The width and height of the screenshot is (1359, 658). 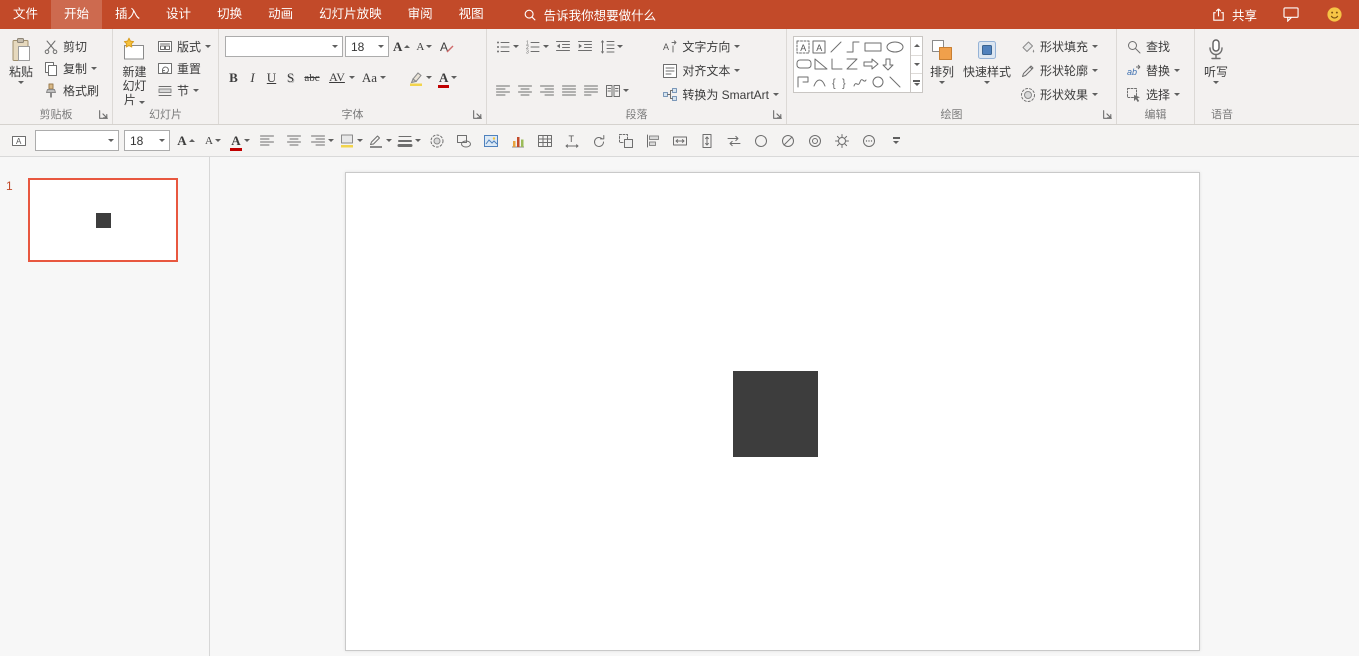 I want to click on quickbar-fill-color-button, so click(x=351, y=141).